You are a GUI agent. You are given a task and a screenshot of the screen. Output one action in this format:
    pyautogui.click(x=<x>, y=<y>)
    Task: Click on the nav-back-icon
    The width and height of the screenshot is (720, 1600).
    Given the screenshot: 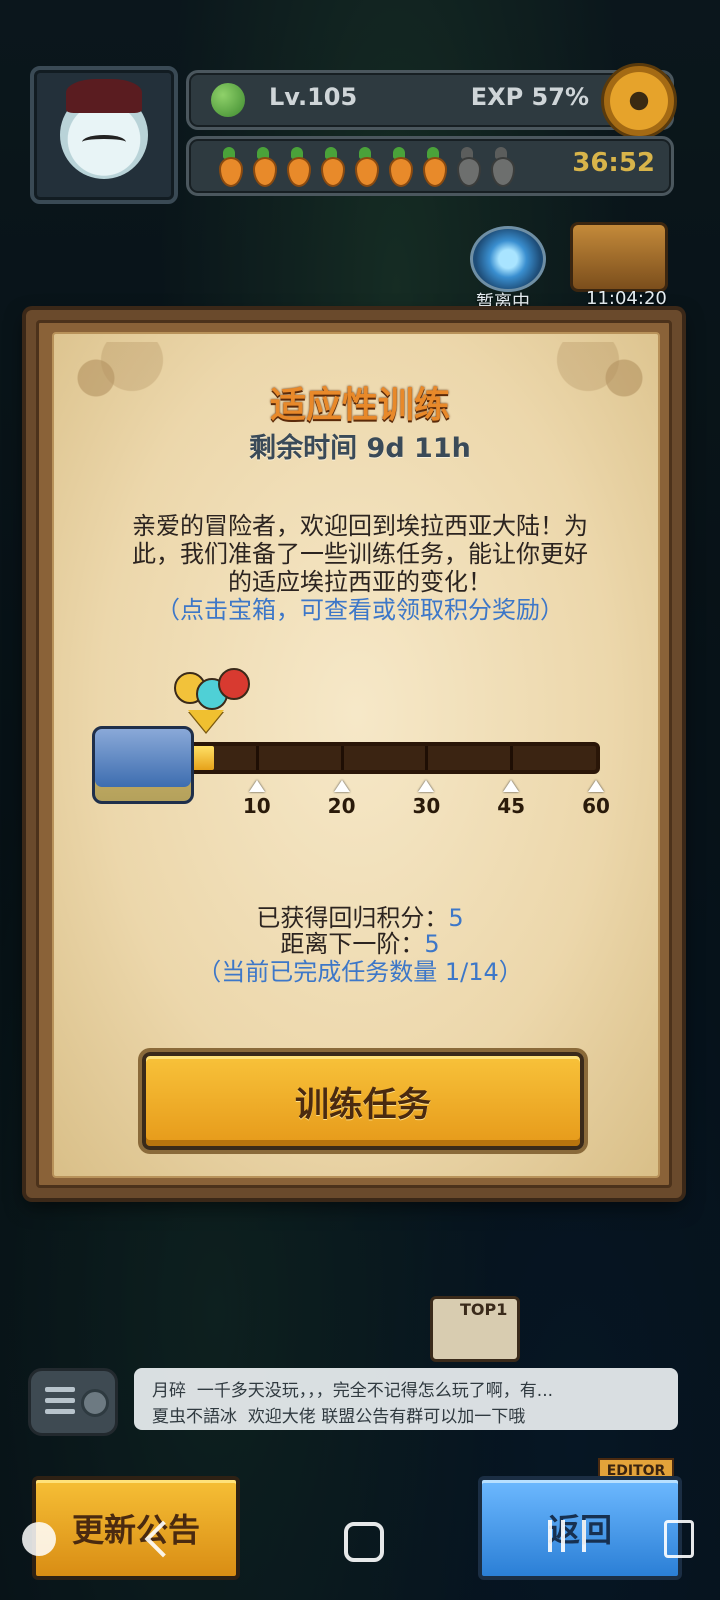 What is the action you would take?
    pyautogui.click(x=163, y=1539)
    